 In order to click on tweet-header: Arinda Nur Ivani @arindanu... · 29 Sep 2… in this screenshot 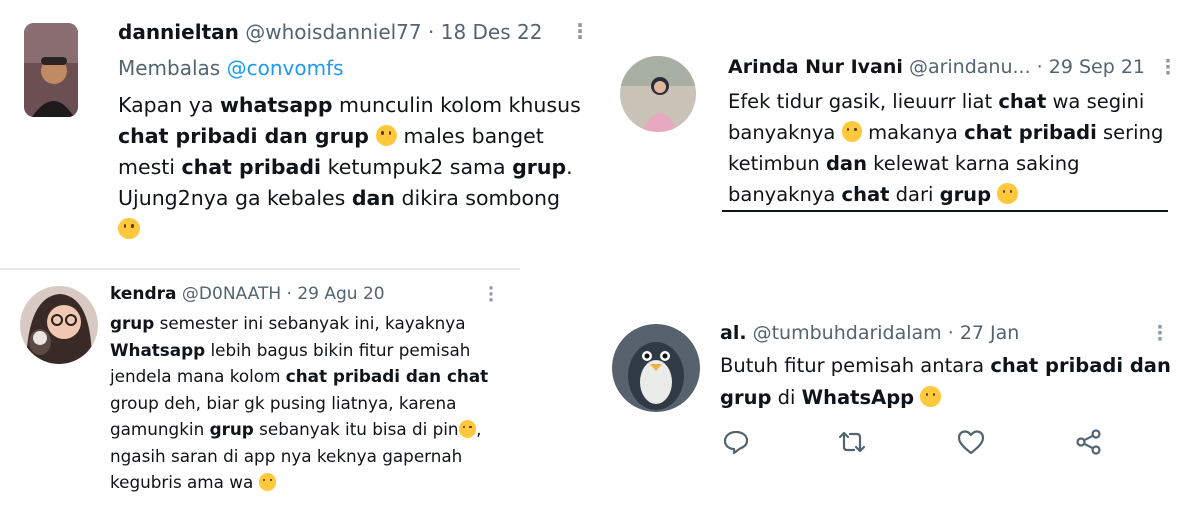, I will do `click(936, 67)`.